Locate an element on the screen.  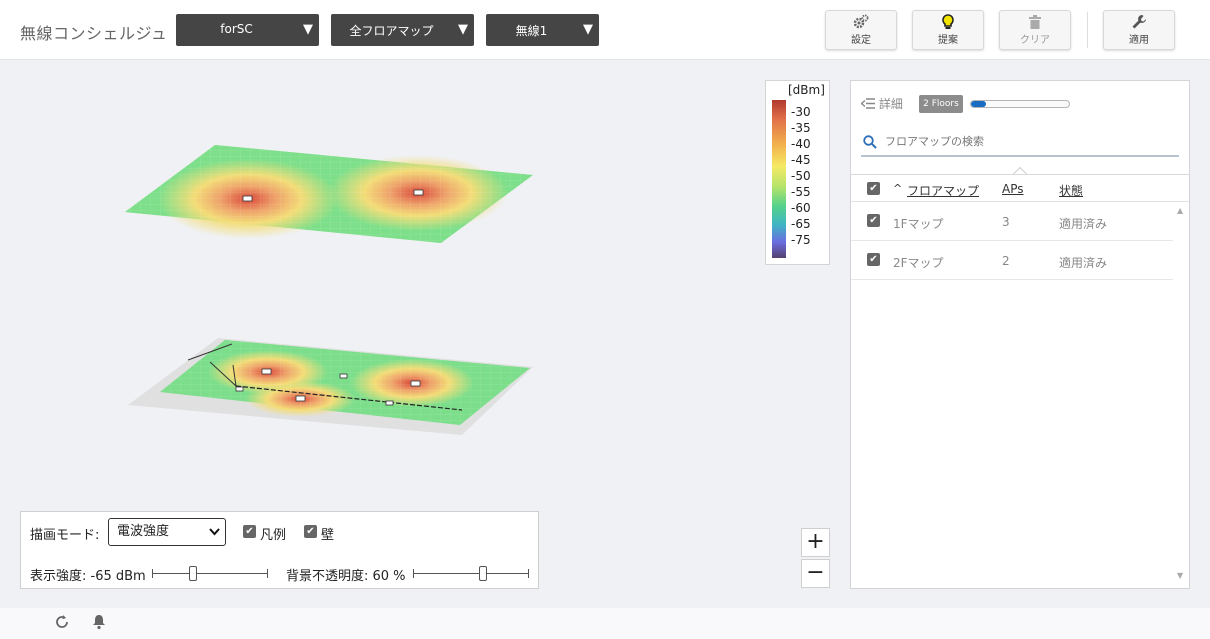
draw-mode-value: 電波強度 is located at coordinates (143, 531).